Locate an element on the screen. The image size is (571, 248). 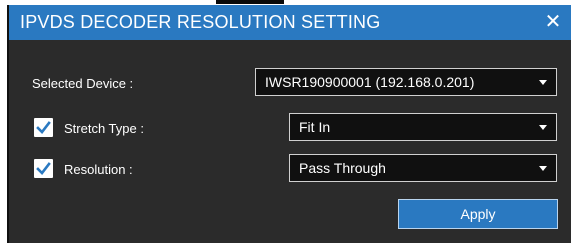
top-mark is located at coordinates (250, 2).